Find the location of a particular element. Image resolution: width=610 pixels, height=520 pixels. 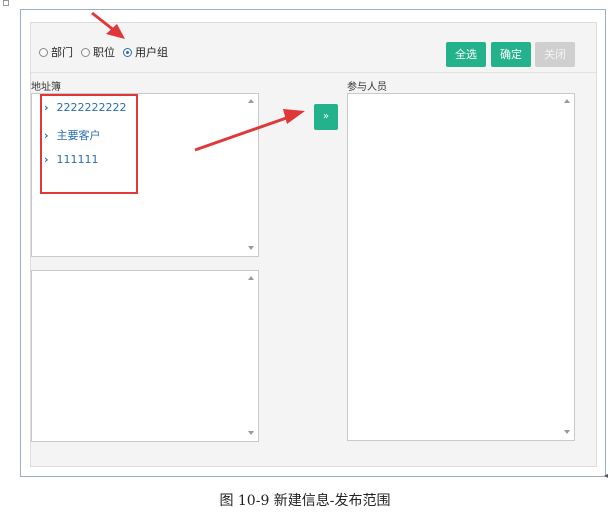

radio-user-group: 用户组 is located at coordinates (145, 52).